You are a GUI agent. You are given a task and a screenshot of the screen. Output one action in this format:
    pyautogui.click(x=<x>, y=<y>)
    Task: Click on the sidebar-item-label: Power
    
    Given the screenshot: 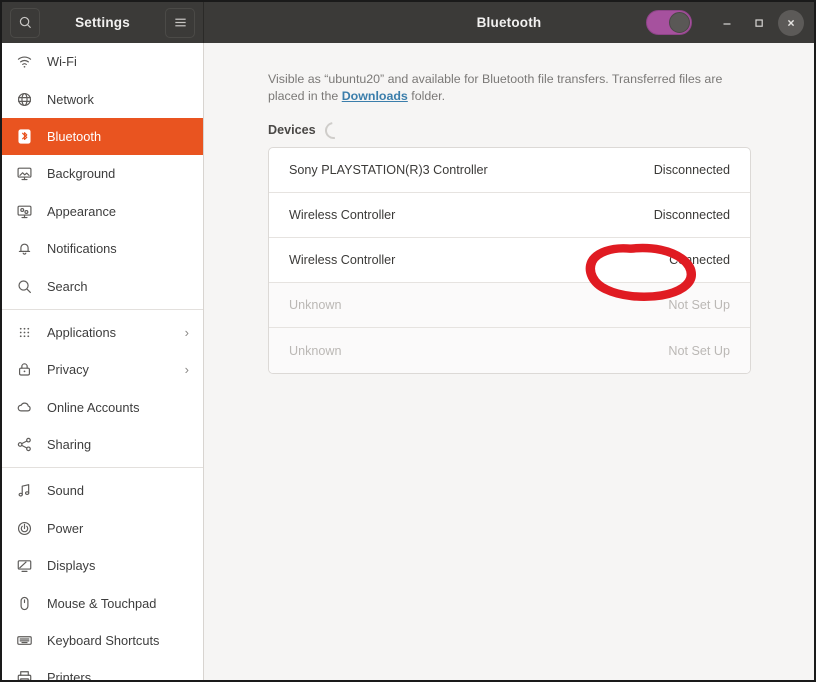 What is the action you would take?
    pyautogui.click(x=65, y=528)
    